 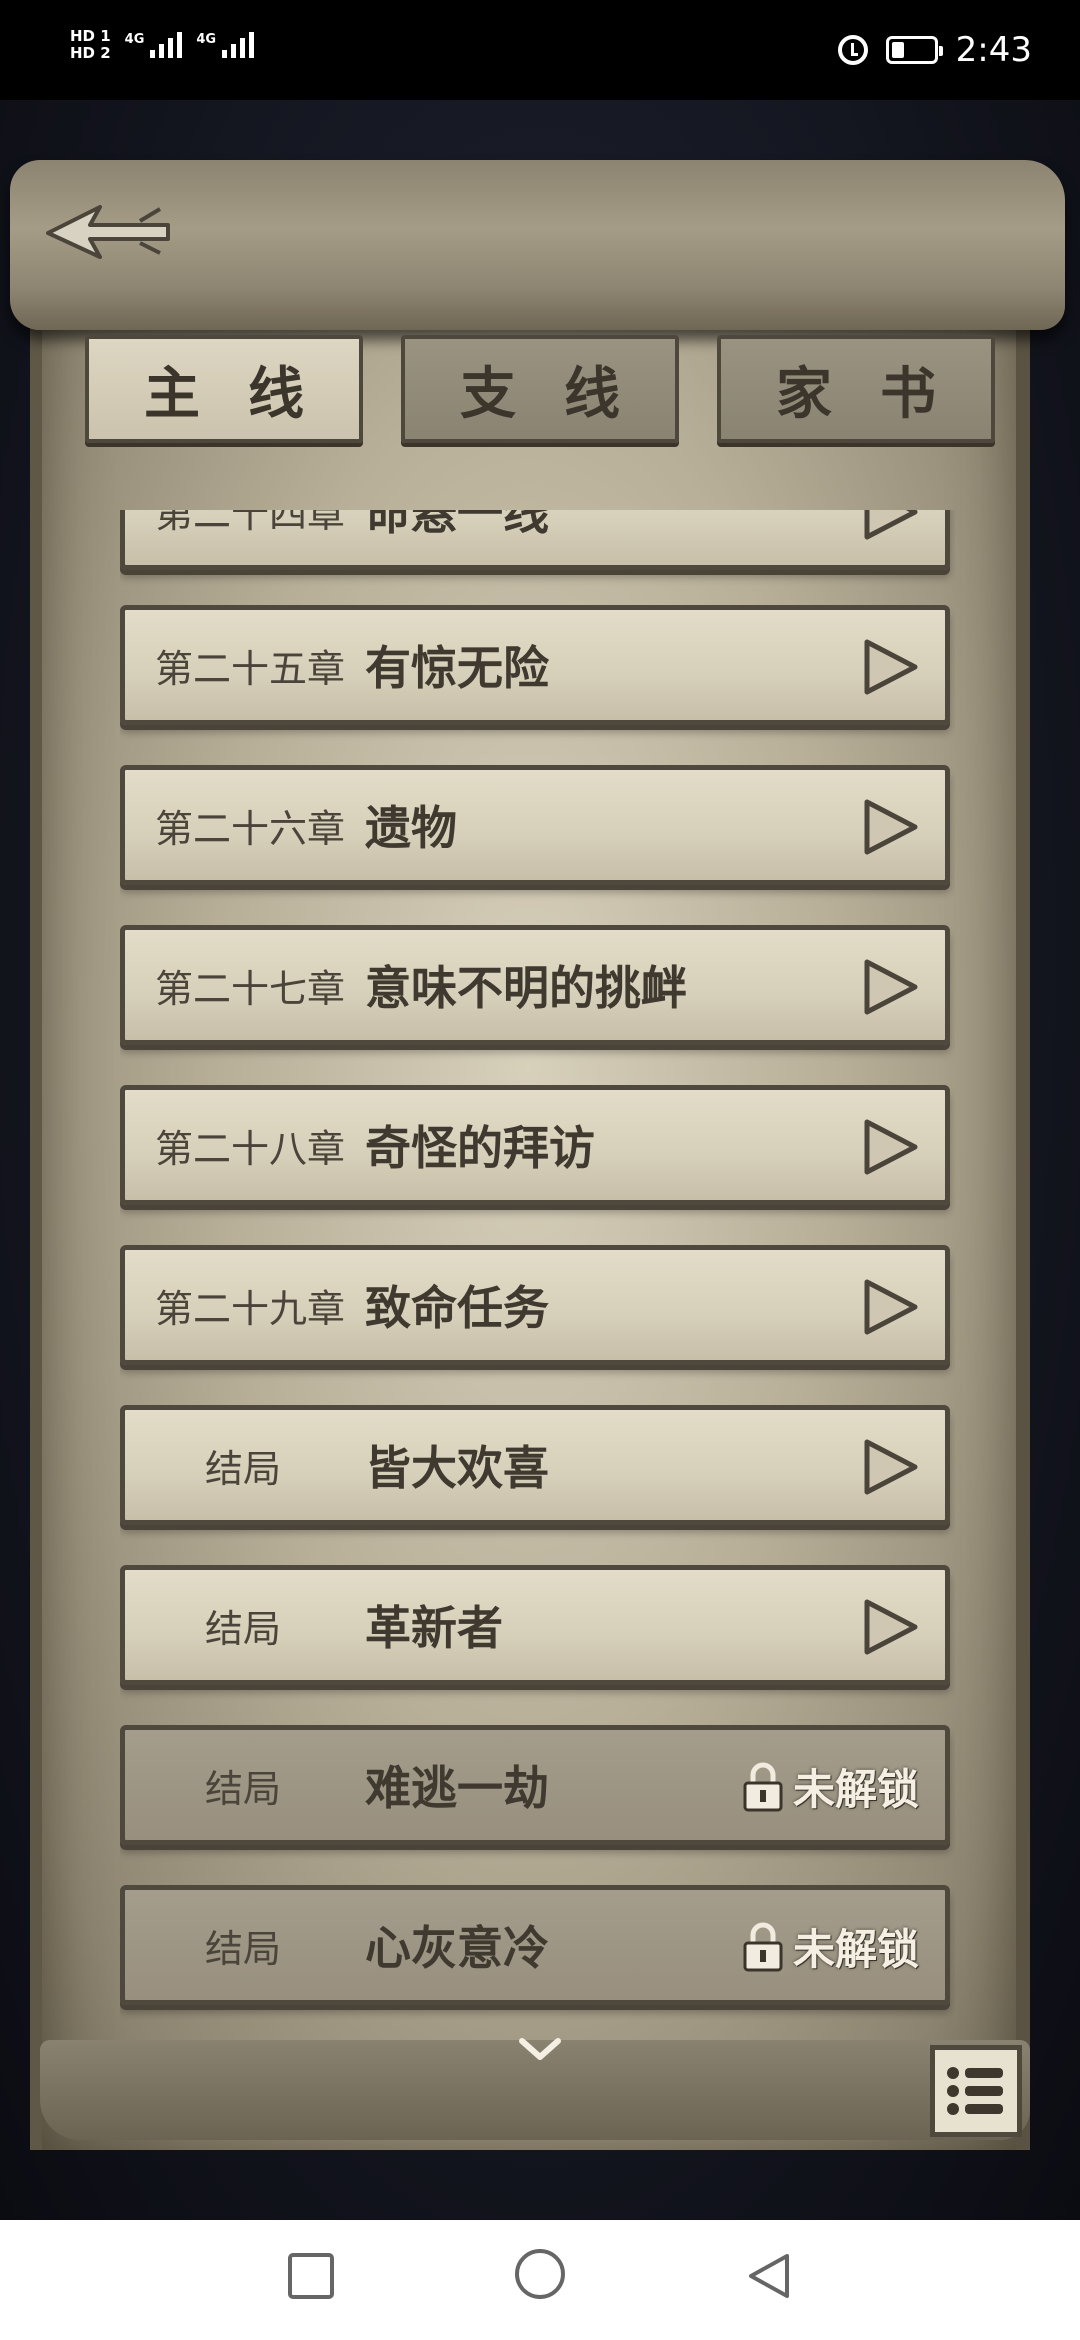 I want to click on chapter-title: 命悬一线, so click(x=457, y=525).